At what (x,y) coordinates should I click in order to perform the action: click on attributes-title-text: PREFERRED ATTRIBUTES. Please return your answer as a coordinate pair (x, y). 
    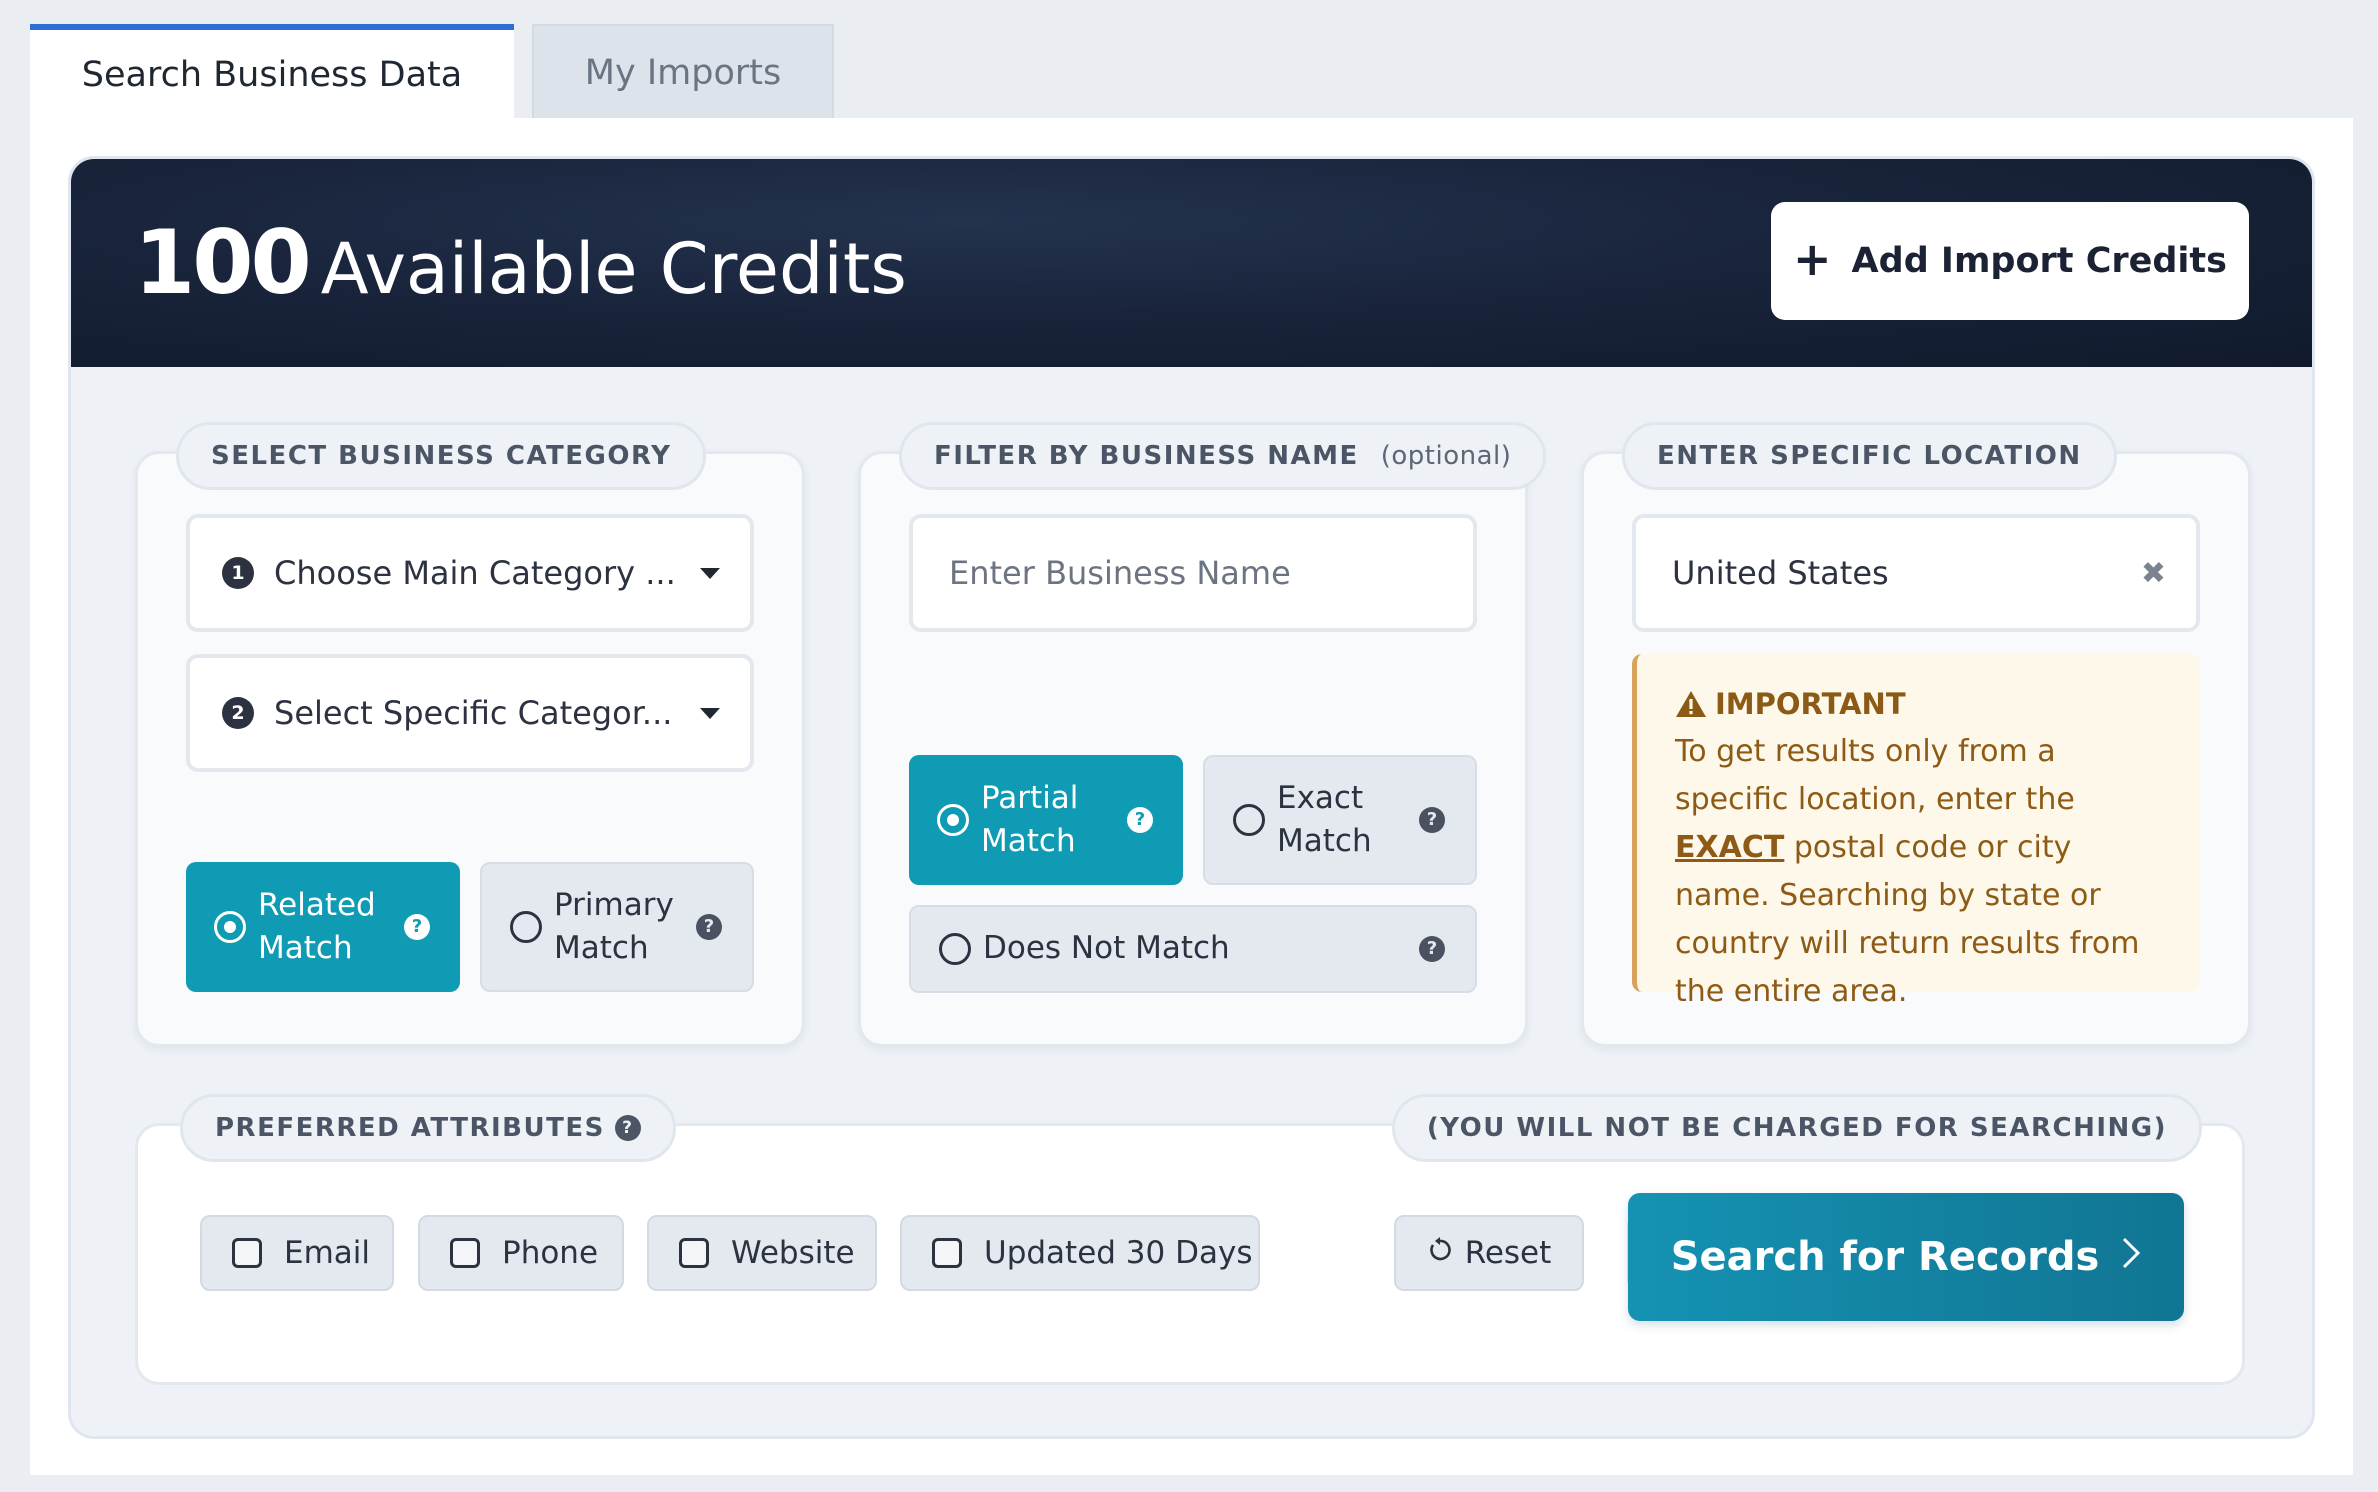
    Looking at the image, I should click on (410, 1128).